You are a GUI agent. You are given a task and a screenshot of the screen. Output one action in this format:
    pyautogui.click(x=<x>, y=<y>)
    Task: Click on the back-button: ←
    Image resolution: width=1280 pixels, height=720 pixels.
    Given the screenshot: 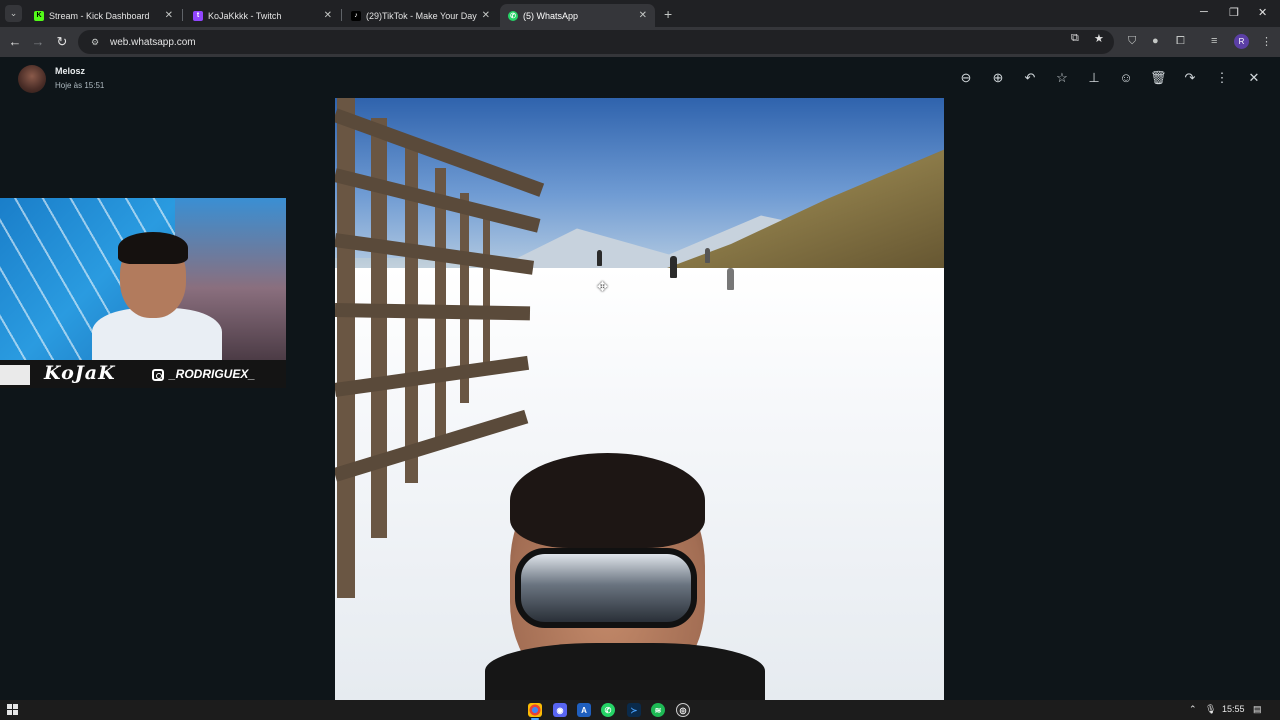 What is the action you would take?
    pyautogui.click(x=15, y=42)
    